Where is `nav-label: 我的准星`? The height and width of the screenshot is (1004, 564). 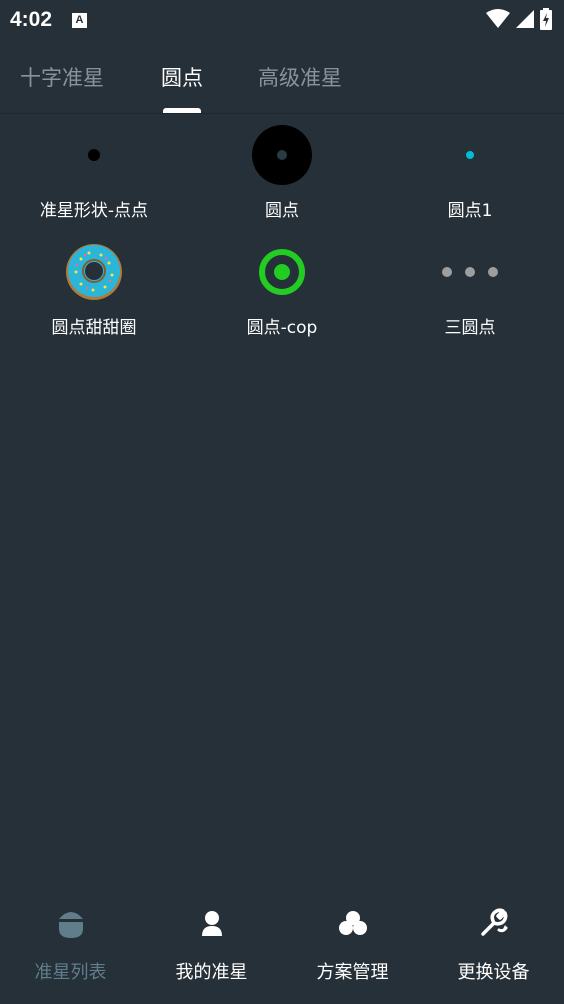 nav-label: 我的准星 is located at coordinates (211, 972).